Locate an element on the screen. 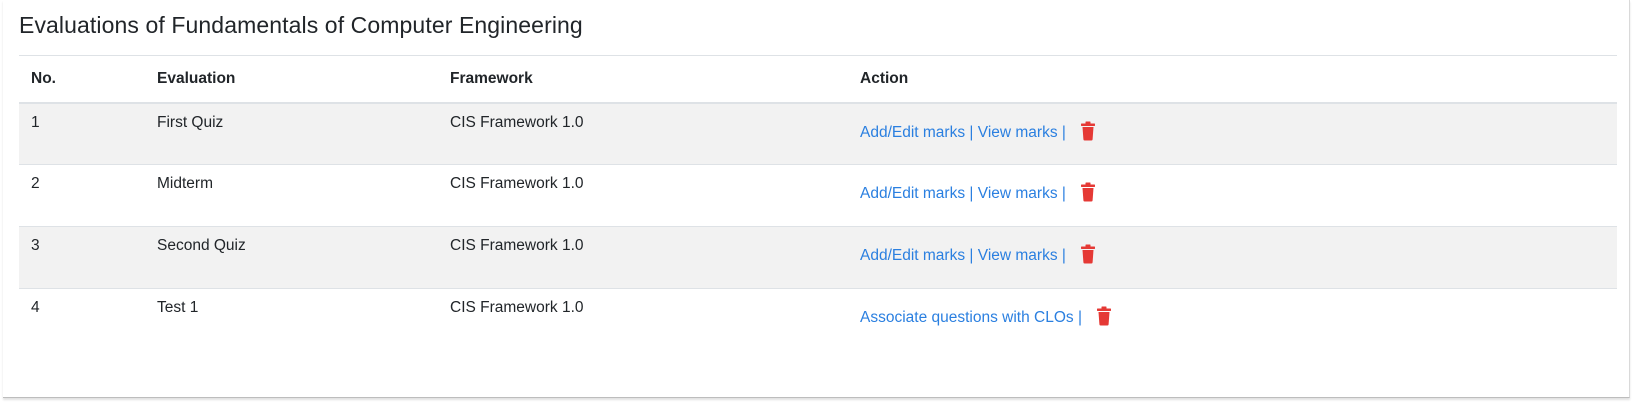 The height and width of the screenshot is (402, 1639). table-header-row: No. Evaluation Framework Action is located at coordinates (818, 79).